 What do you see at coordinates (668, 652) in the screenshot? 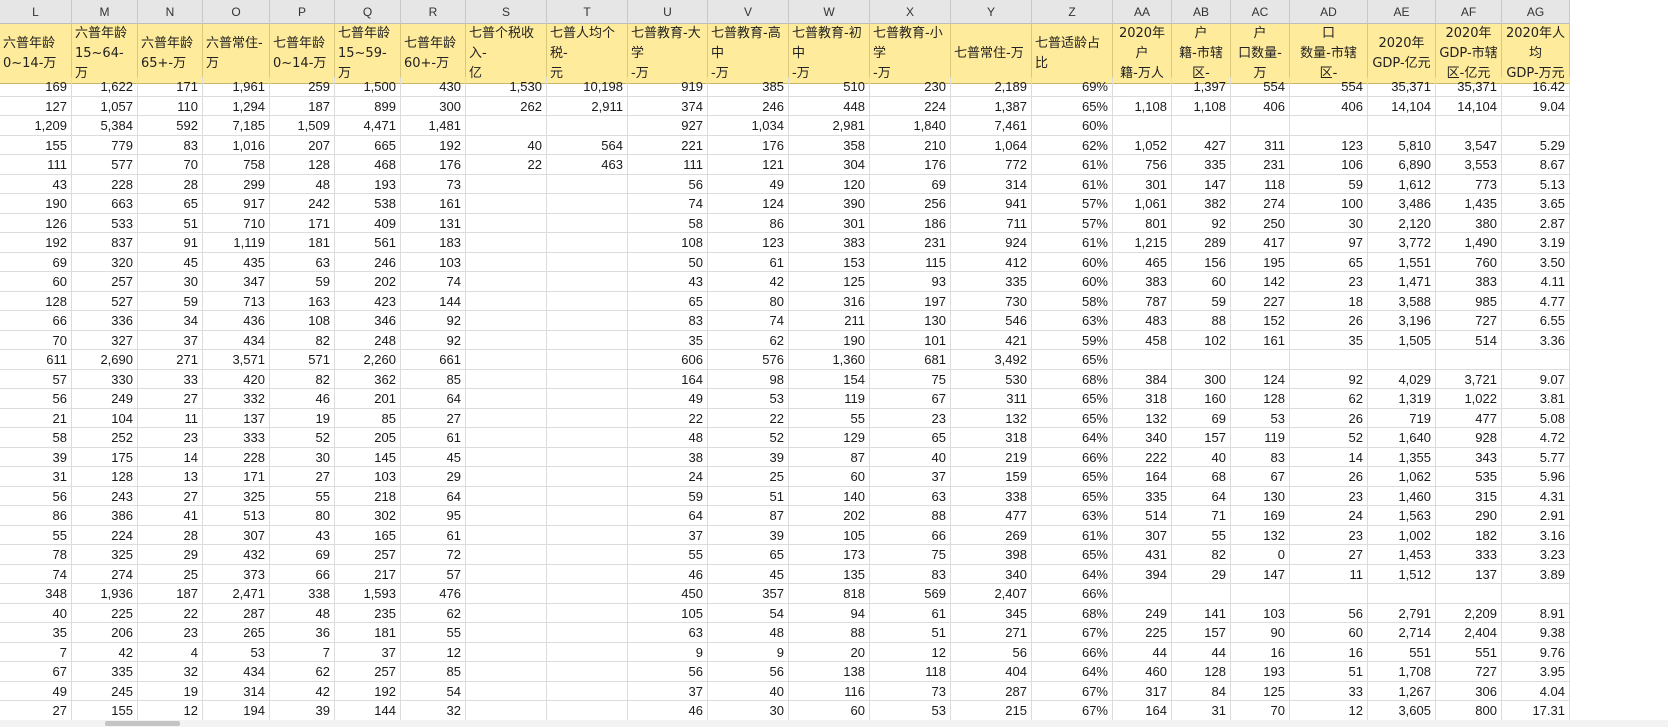
I see `table-cell: 9` at bounding box center [668, 652].